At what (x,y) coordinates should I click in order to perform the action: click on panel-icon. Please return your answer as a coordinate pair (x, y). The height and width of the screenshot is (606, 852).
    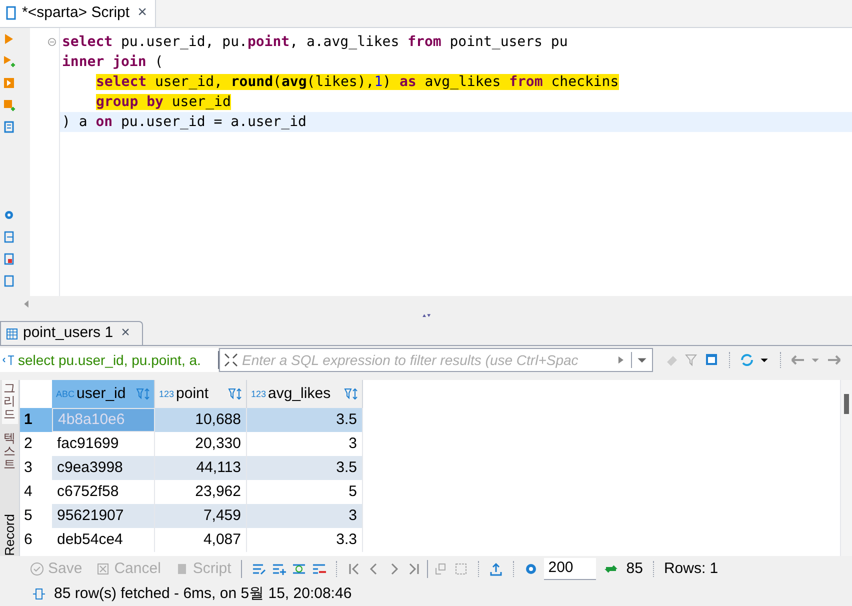
    Looking at the image, I should click on (461, 569).